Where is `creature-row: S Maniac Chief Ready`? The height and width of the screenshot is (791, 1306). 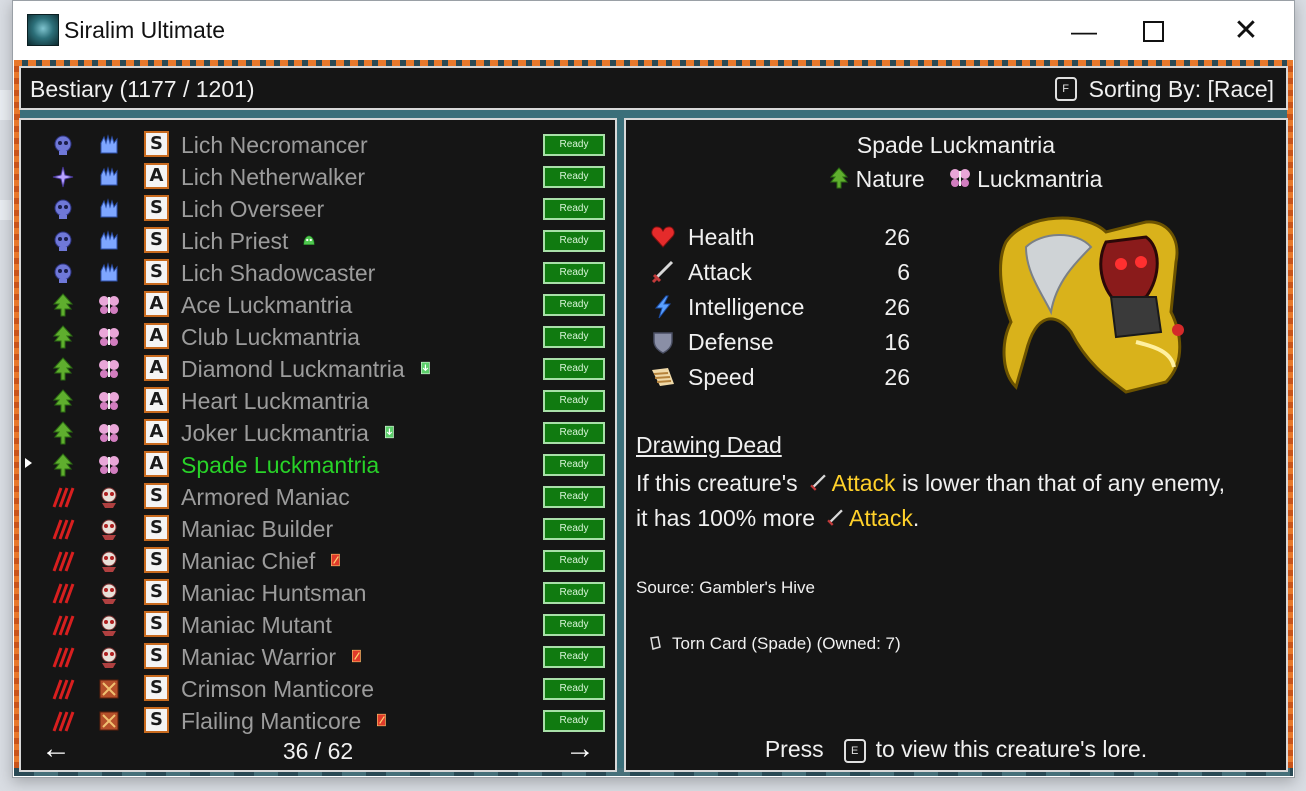 creature-row: S Maniac Chief Ready is located at coordinates (318, 560).